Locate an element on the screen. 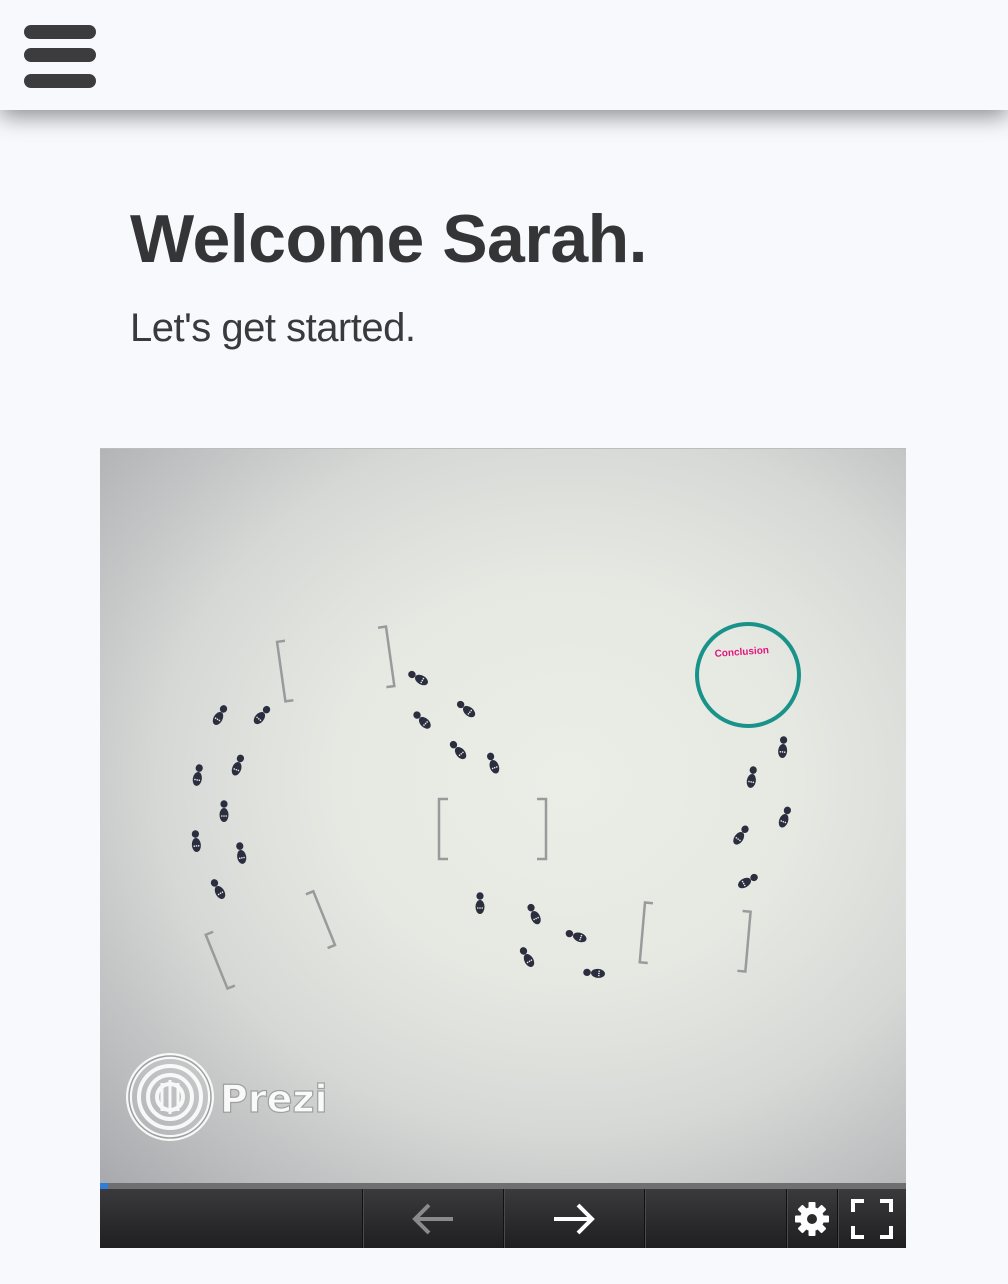  footprint-path is located at coordinates (491, 824).